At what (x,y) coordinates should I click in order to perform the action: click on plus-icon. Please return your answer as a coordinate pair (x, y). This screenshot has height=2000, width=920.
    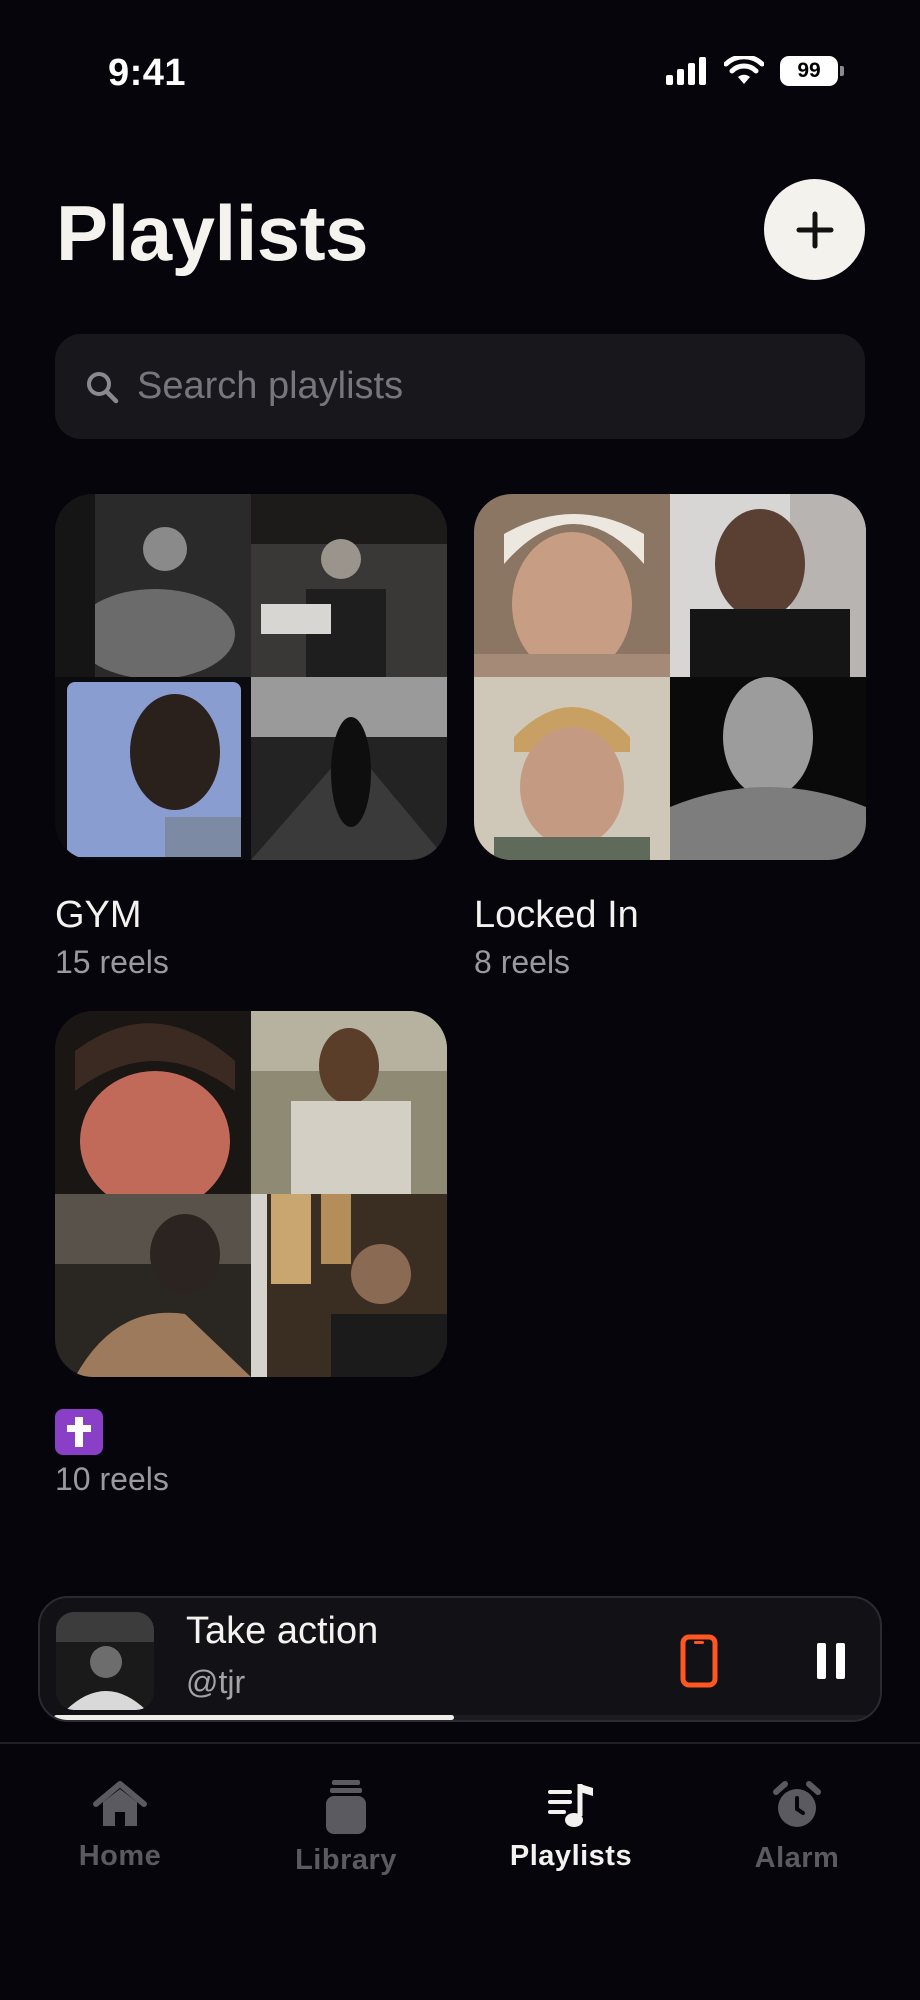
    Looking at the image, I should click on (814, 229).